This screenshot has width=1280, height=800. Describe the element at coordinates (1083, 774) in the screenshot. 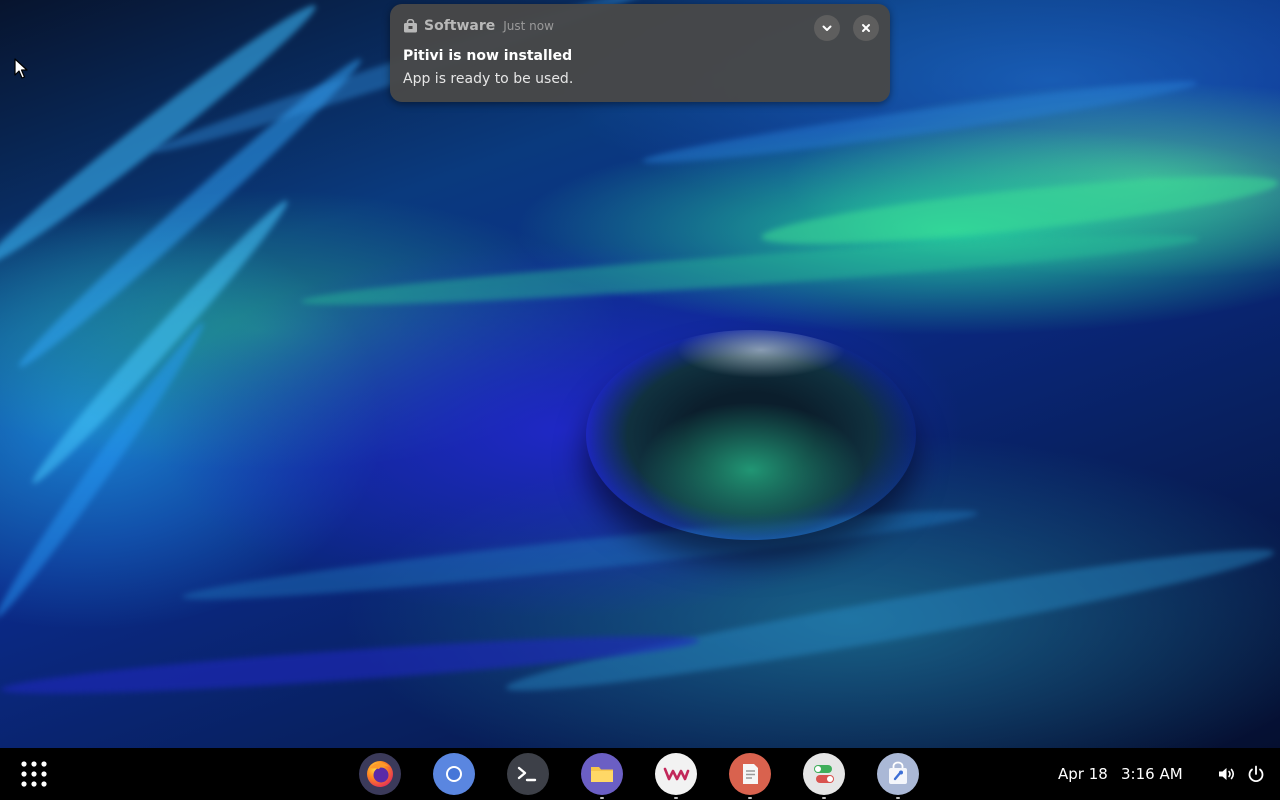

I see `clock-date: Apr 18` at that location.